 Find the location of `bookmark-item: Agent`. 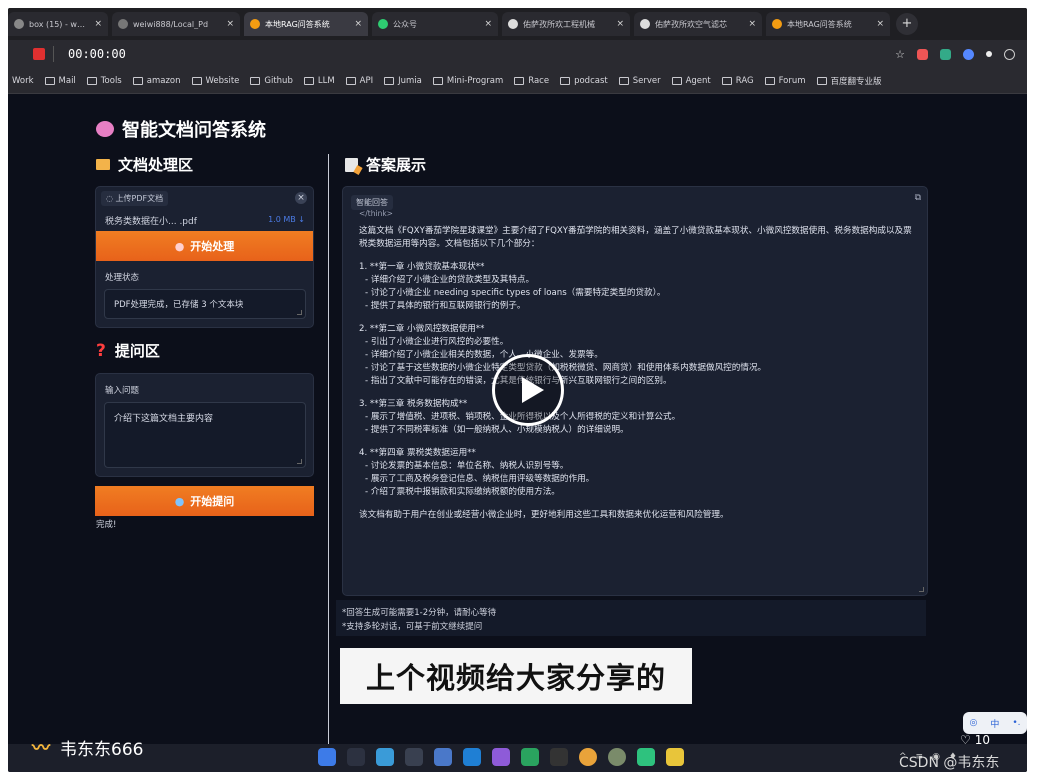

bookmark-item: Agent is located at coordinates (691, 80).